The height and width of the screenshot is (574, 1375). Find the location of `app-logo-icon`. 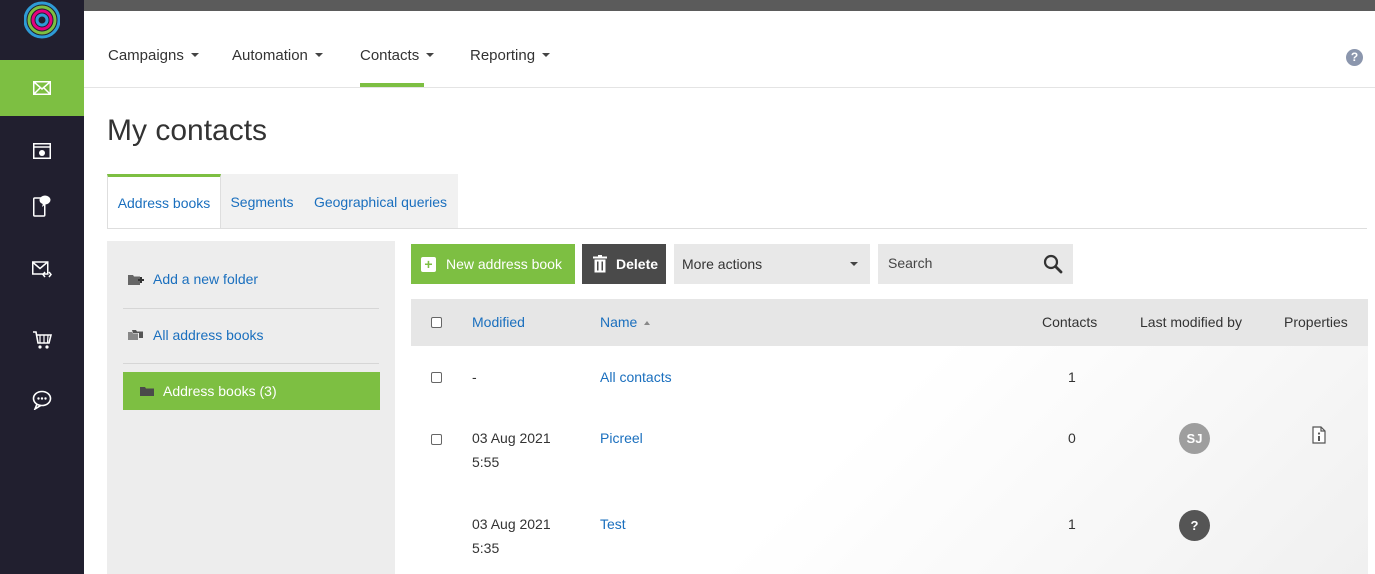

app-logo-icon is located at coordinates (42, 23).